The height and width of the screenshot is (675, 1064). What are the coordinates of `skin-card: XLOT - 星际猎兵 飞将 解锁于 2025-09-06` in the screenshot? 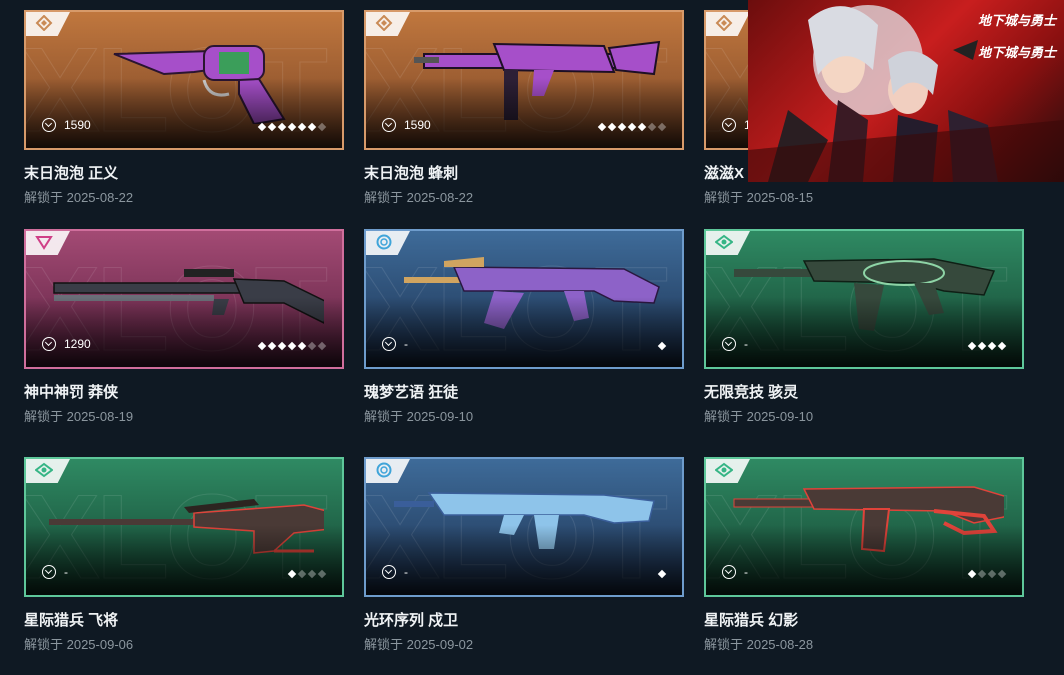 It's located at (184, 555).